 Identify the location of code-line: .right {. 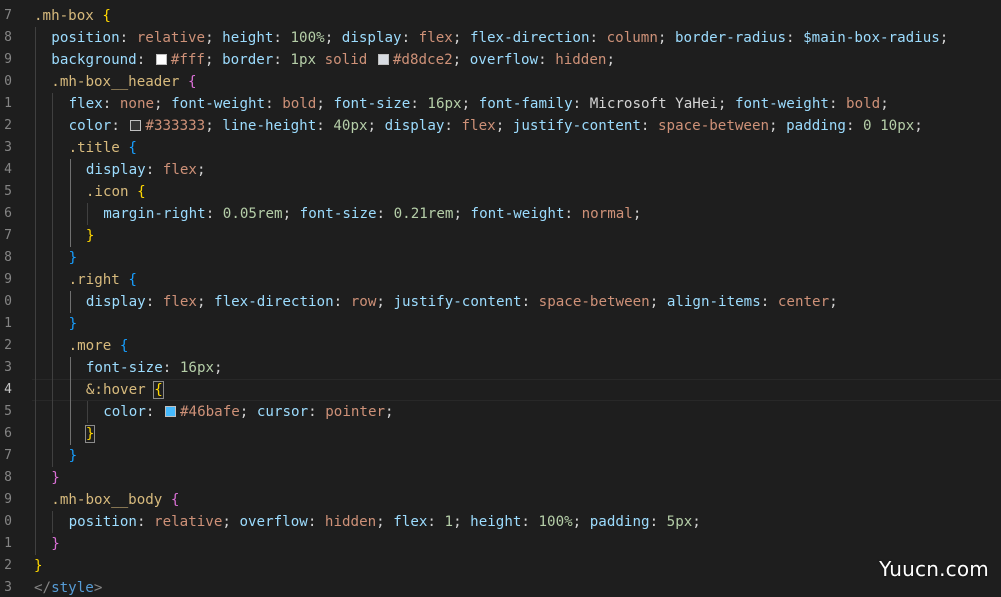
(517, 280).